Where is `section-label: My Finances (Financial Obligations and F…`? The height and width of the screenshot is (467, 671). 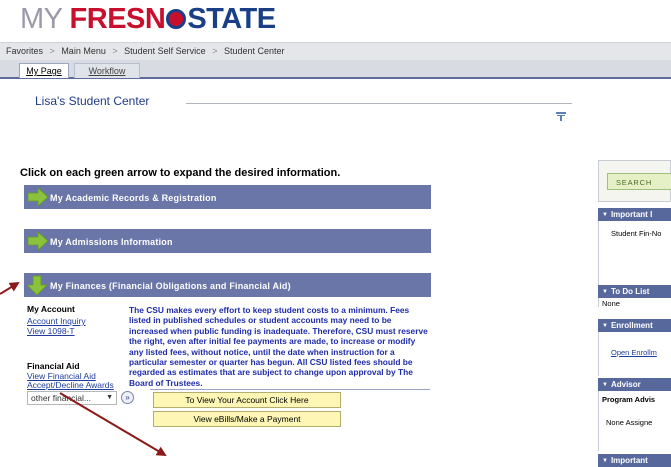 section-label: My Finances (Financial Obligations and F… is located at coordinates (170, 286).